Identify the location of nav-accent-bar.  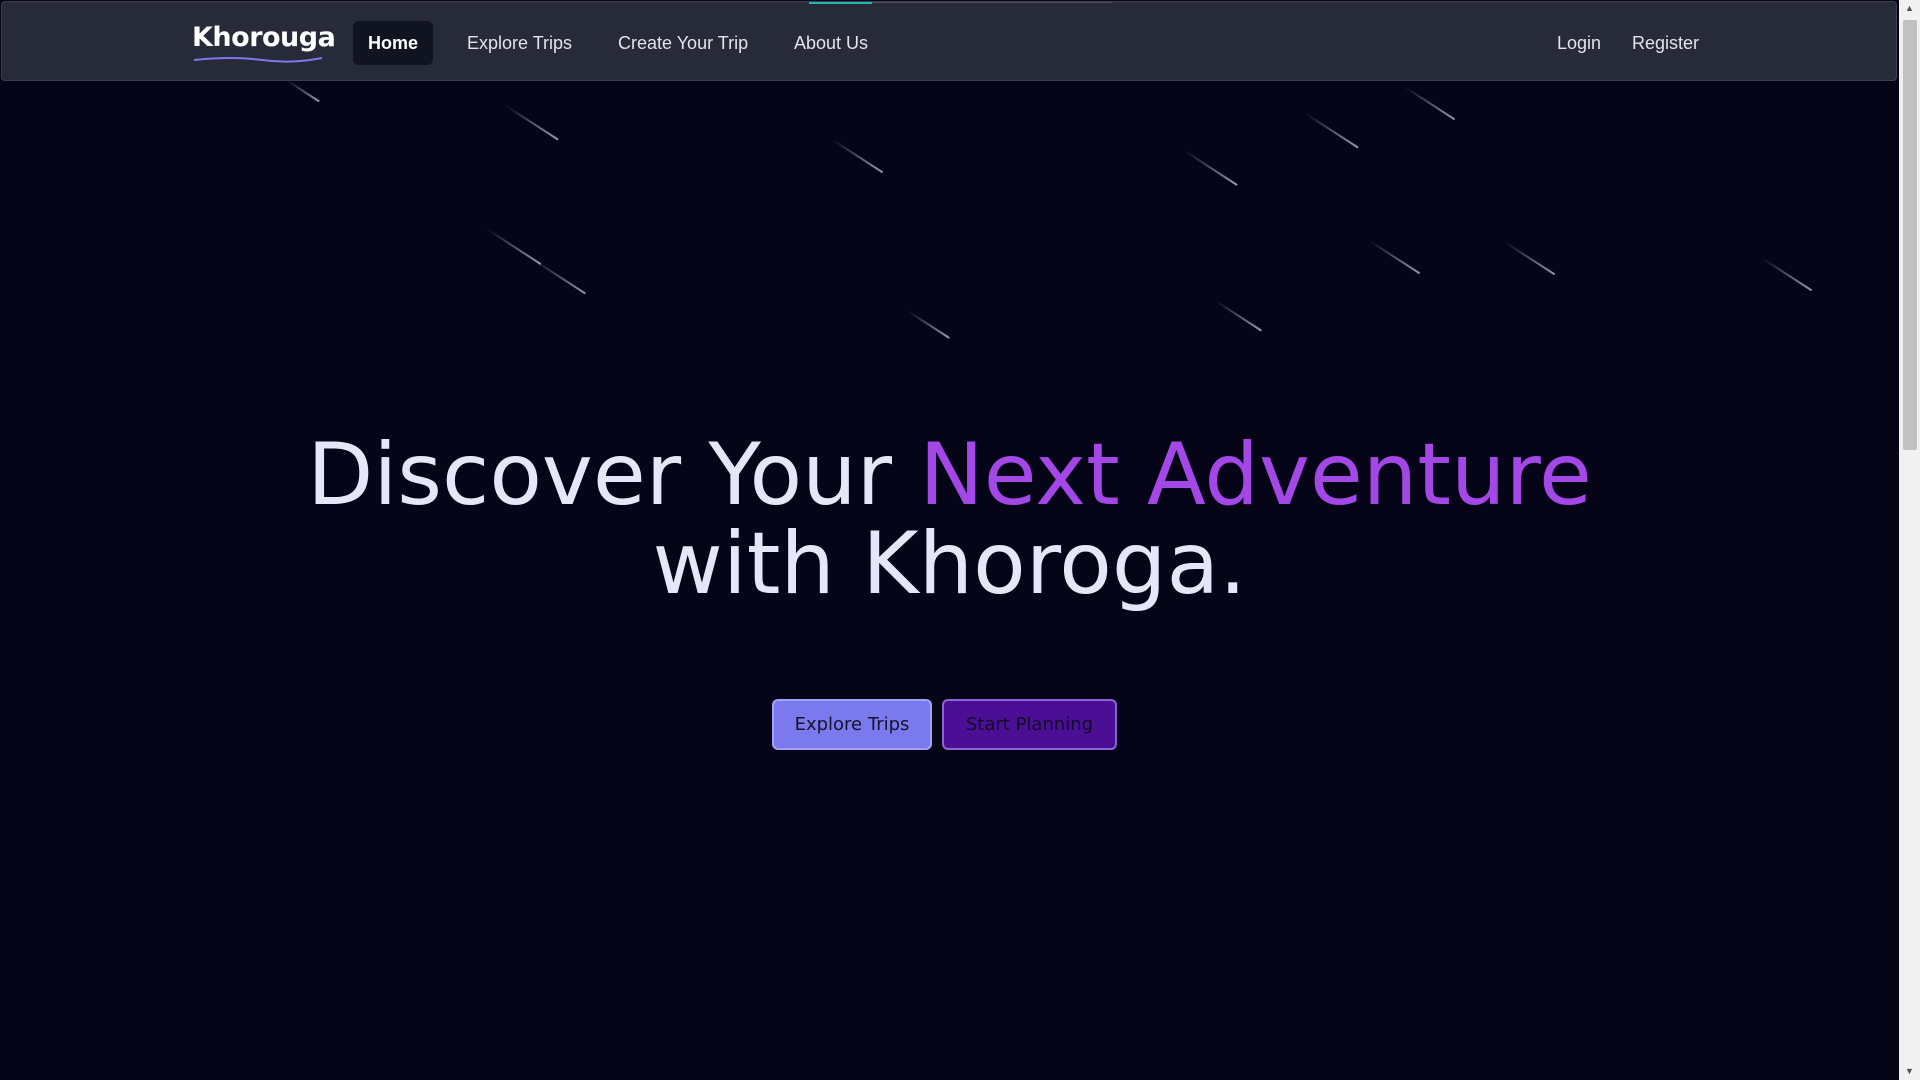
(840, 3).